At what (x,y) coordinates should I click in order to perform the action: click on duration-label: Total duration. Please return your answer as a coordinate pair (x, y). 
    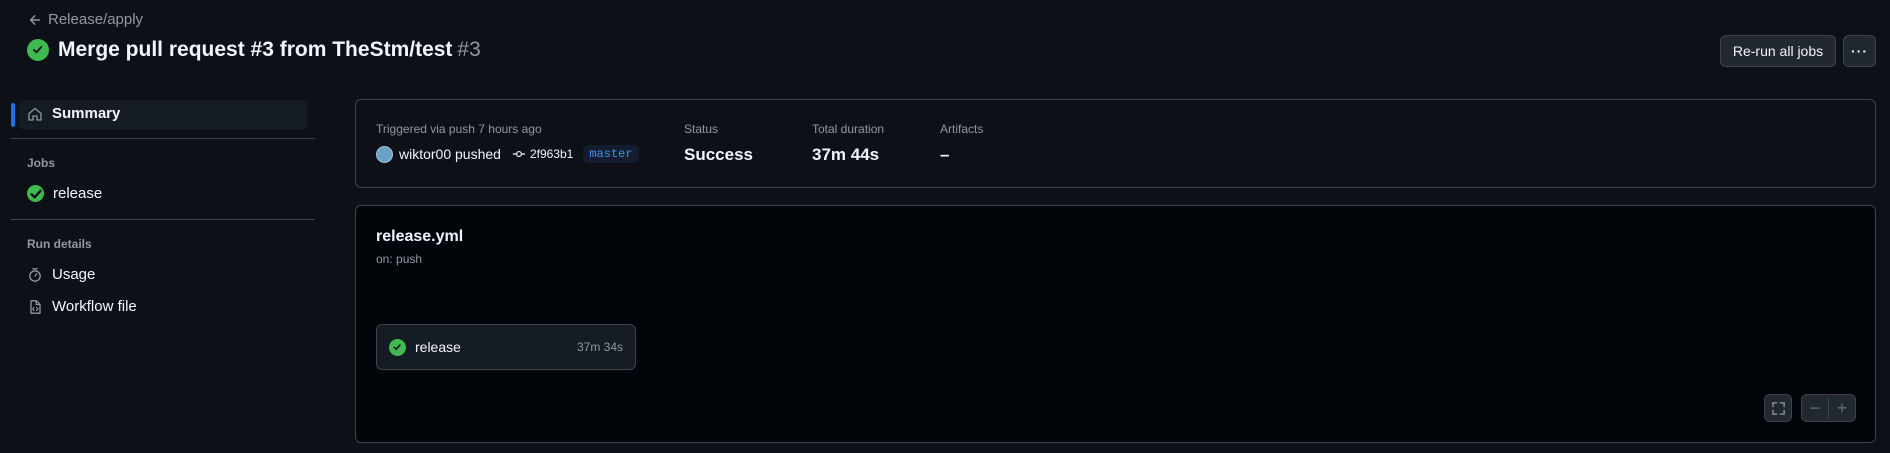
    Looking at the image, I should click on (848, 129).